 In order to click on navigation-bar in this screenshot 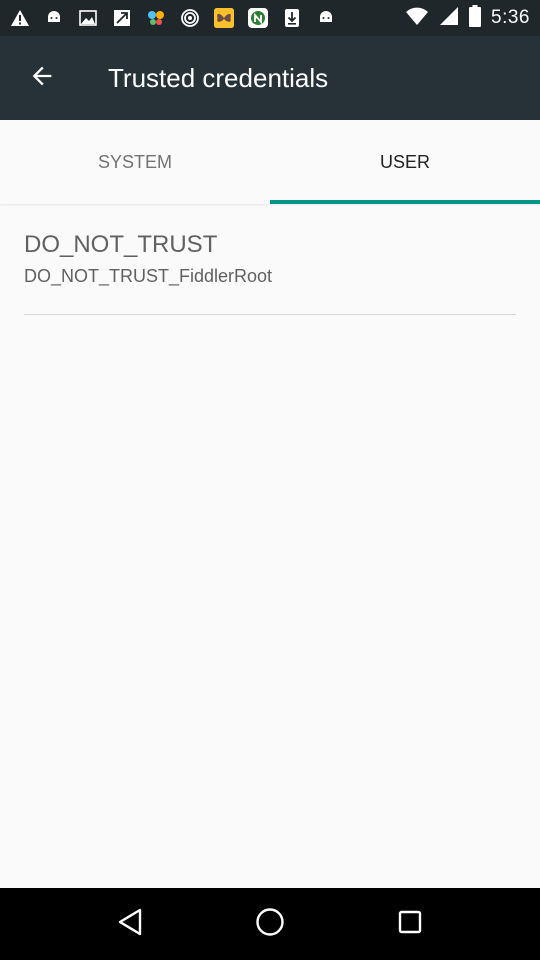, I will do `click(270, 924)`.